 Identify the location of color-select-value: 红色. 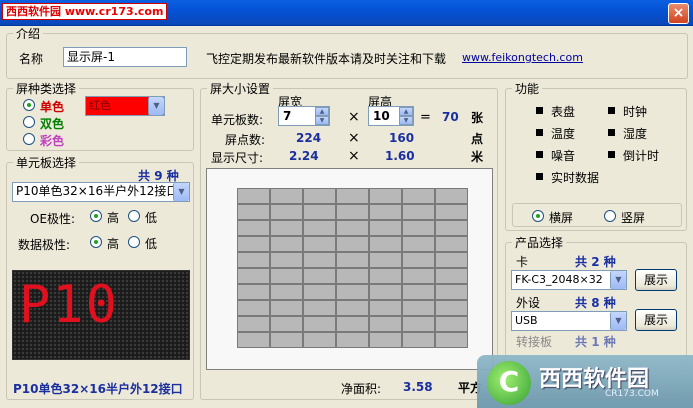
(100, 105).